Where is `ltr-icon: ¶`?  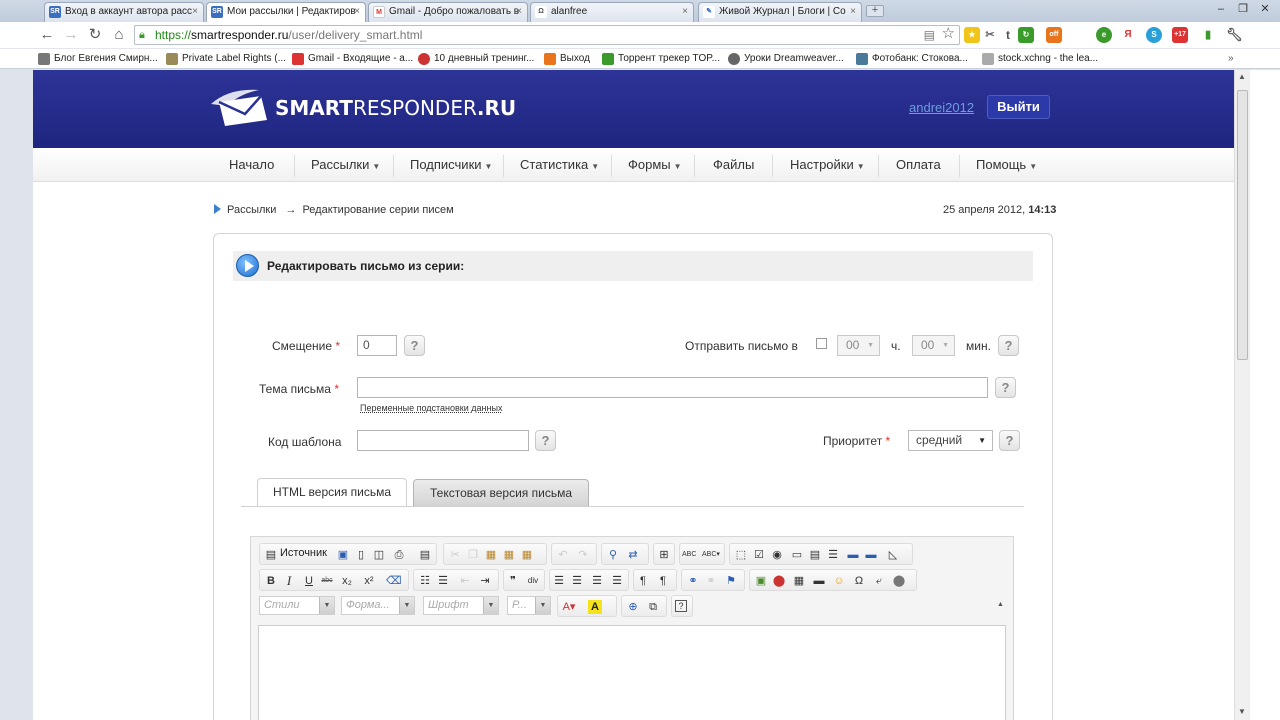 ltr-icon: ¶ is located at coordinates (643, 581).